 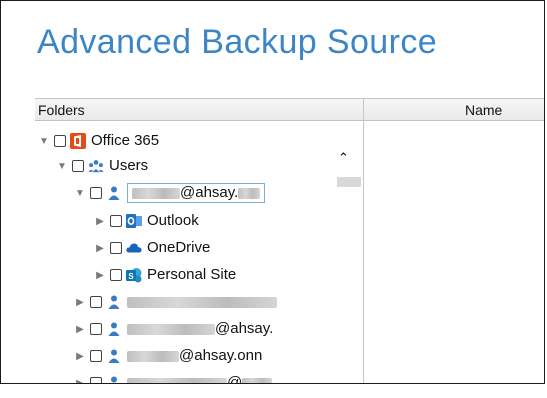 What do you see at coordinates (179, 247) in the screenshot?
I see `tree-node-label: OneDrive` at bounding box center [179, 247].